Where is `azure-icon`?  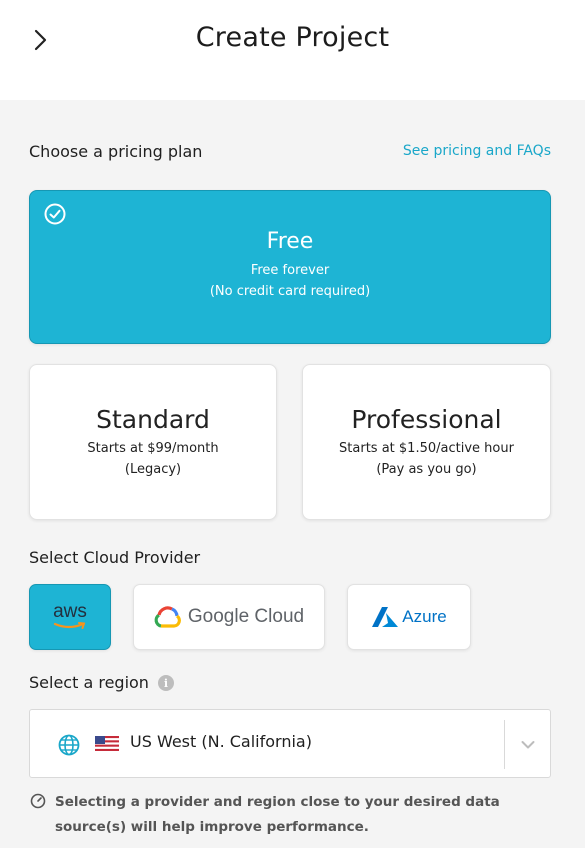 azure-icon is located at coordinates (385, 617).